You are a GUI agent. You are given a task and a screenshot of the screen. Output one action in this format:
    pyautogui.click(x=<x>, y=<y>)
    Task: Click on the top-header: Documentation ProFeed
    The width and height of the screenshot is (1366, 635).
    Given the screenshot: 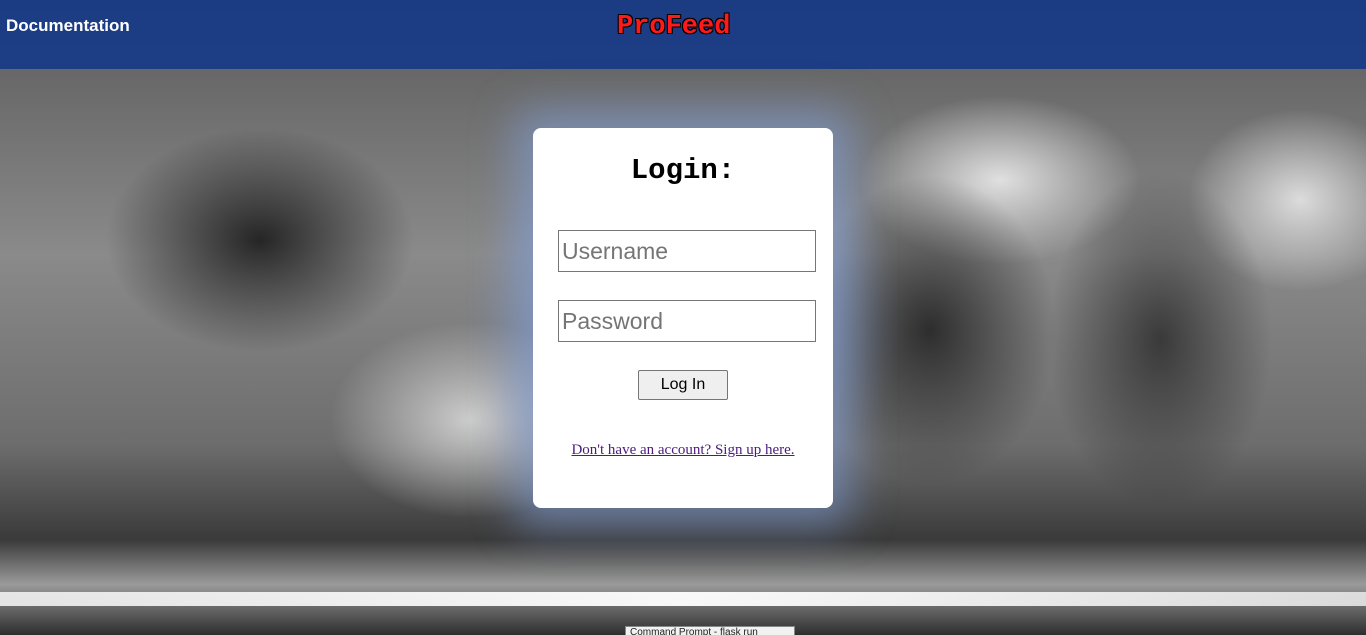 What is the action you would take?
    pyautogui.click(x=683, y=34)
    